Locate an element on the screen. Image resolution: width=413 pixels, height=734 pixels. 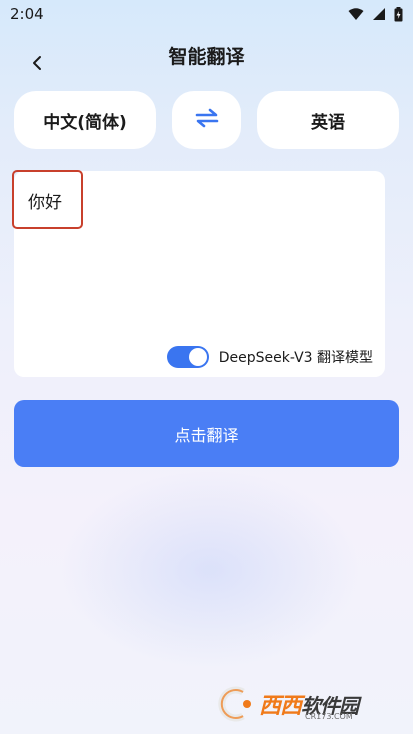
model-toggle is located at coordinates (187, 357).